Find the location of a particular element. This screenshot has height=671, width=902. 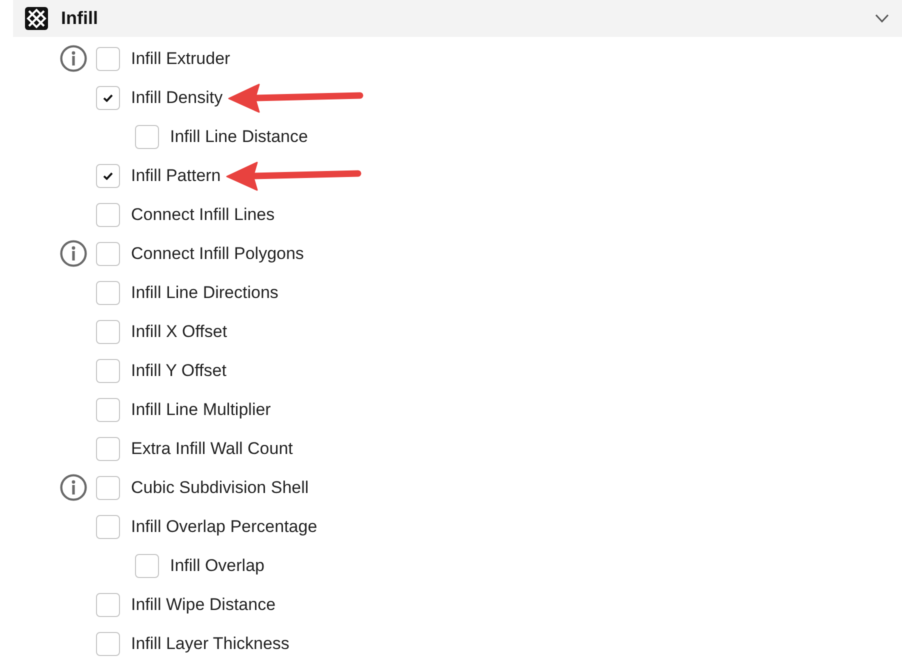

setting-label: Infill Line Distance is located at coordinates (239, 136).